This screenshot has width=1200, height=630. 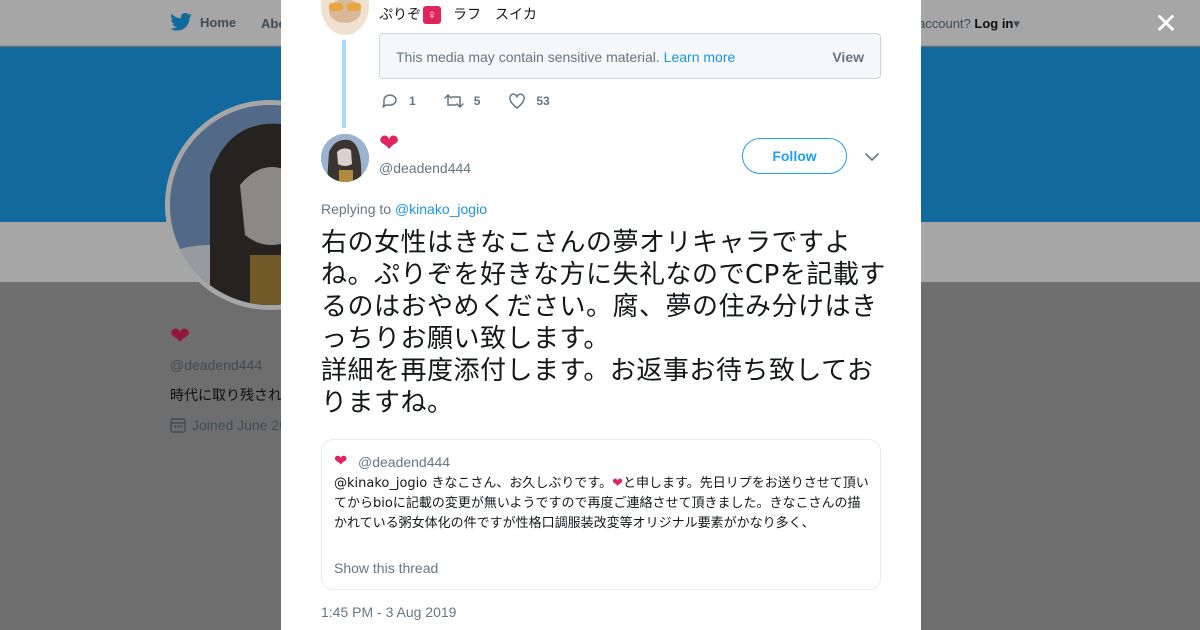 I want to click on thread-connector, so click(x=344, y=84).